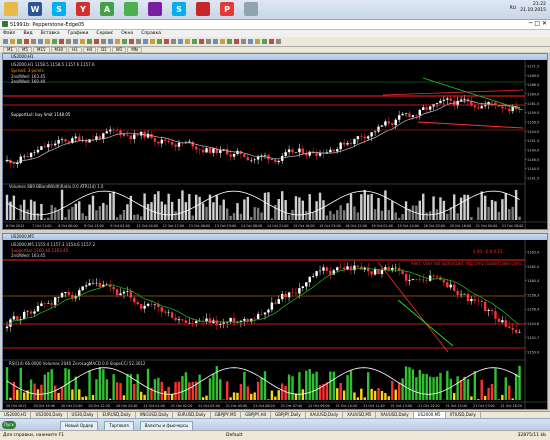  Describe the element at coordinates (538, 23) in the screenshot. I see `window-controls: ─ □ ✕` at that location.